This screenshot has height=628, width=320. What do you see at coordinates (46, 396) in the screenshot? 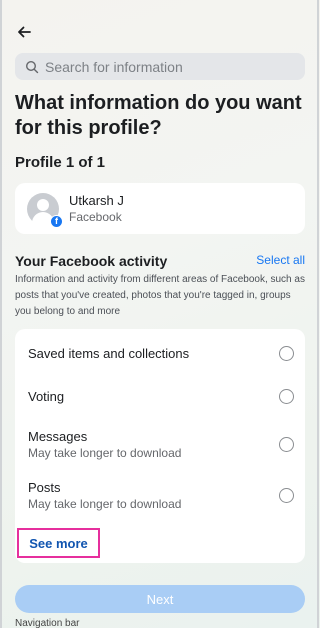
I see `list-item-label: Voting` at bounding box center [46, 396].